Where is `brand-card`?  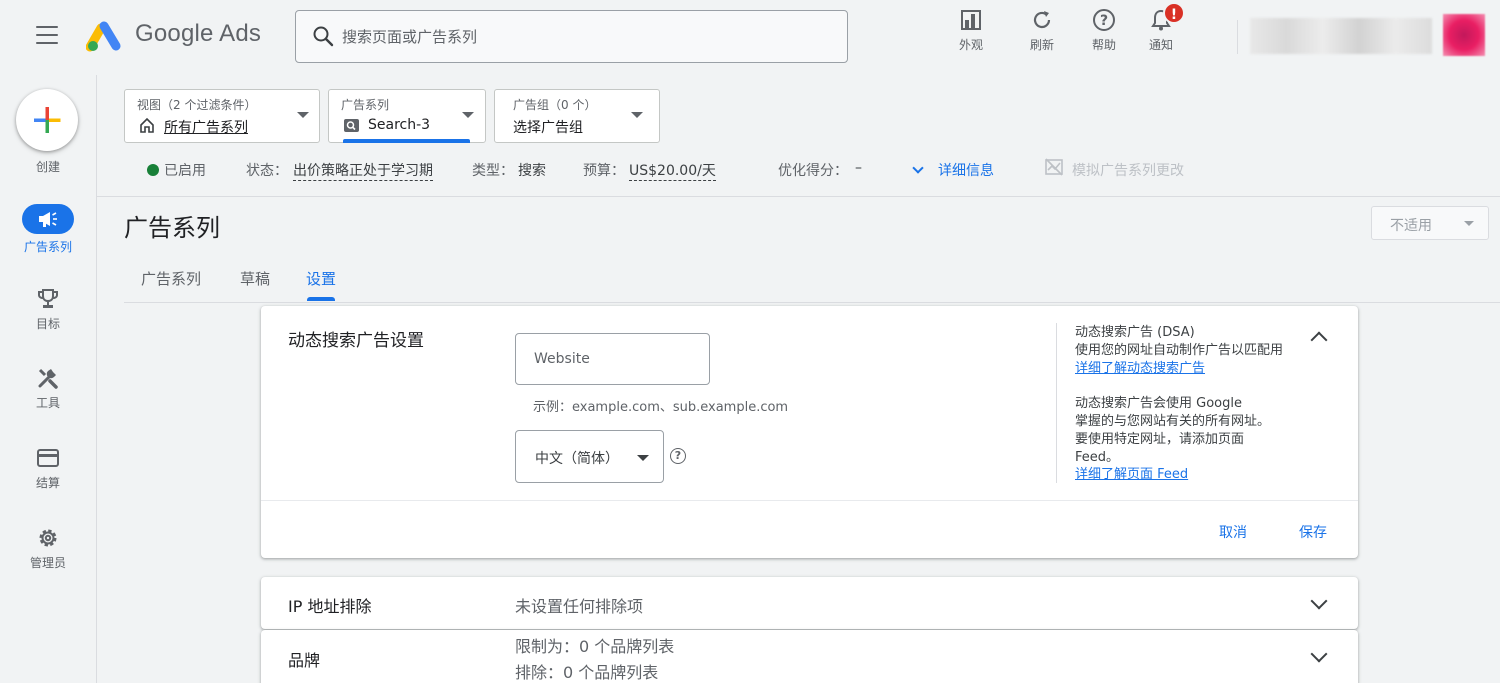 brand-card is located at coordinates (809, 656).